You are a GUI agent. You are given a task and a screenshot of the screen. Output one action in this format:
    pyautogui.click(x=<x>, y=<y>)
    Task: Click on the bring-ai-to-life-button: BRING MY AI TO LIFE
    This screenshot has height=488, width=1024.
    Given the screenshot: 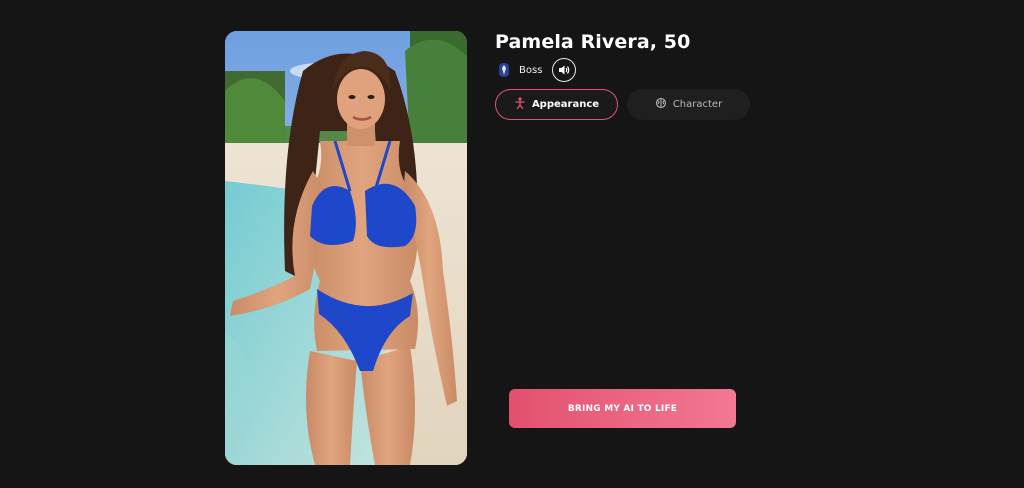 What is the action you would take?
    pyautogui.click(x=622, y=408)
    